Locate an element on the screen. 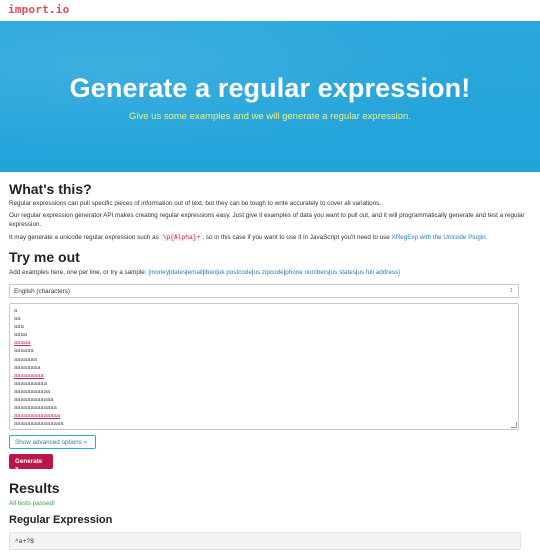 This screenshot has width=540, height=558. example-line: aaa is located at coordinates (19, 327).